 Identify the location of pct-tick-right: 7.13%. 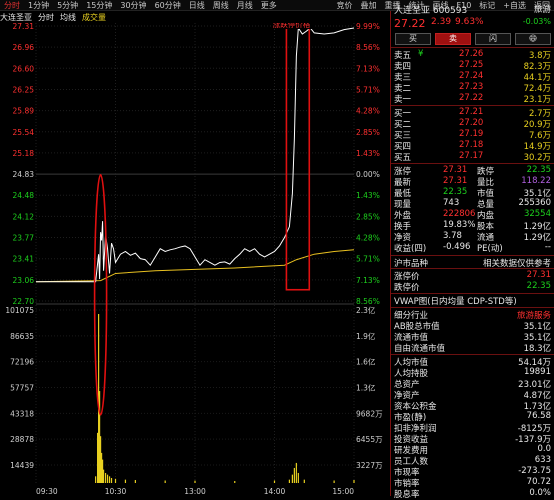
(368, 68).